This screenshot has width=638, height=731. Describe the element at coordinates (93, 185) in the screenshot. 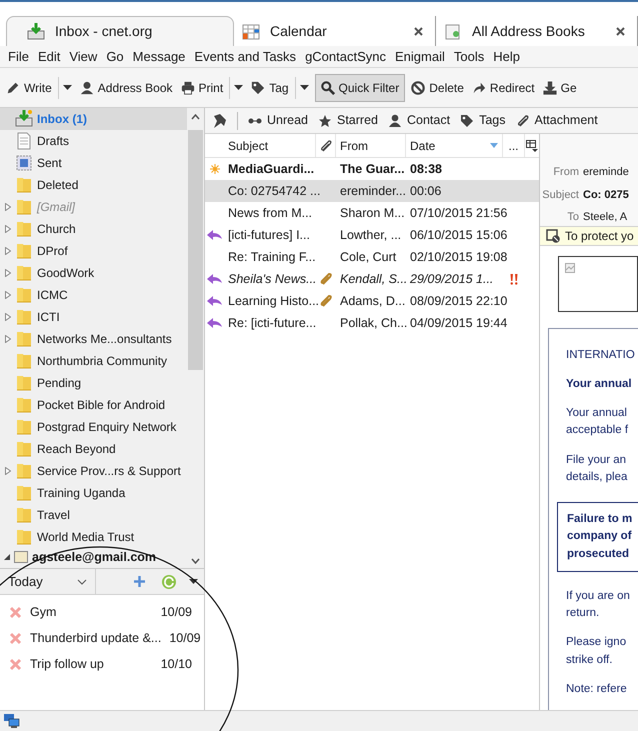

I see `folder-item: Deleted` at that location.